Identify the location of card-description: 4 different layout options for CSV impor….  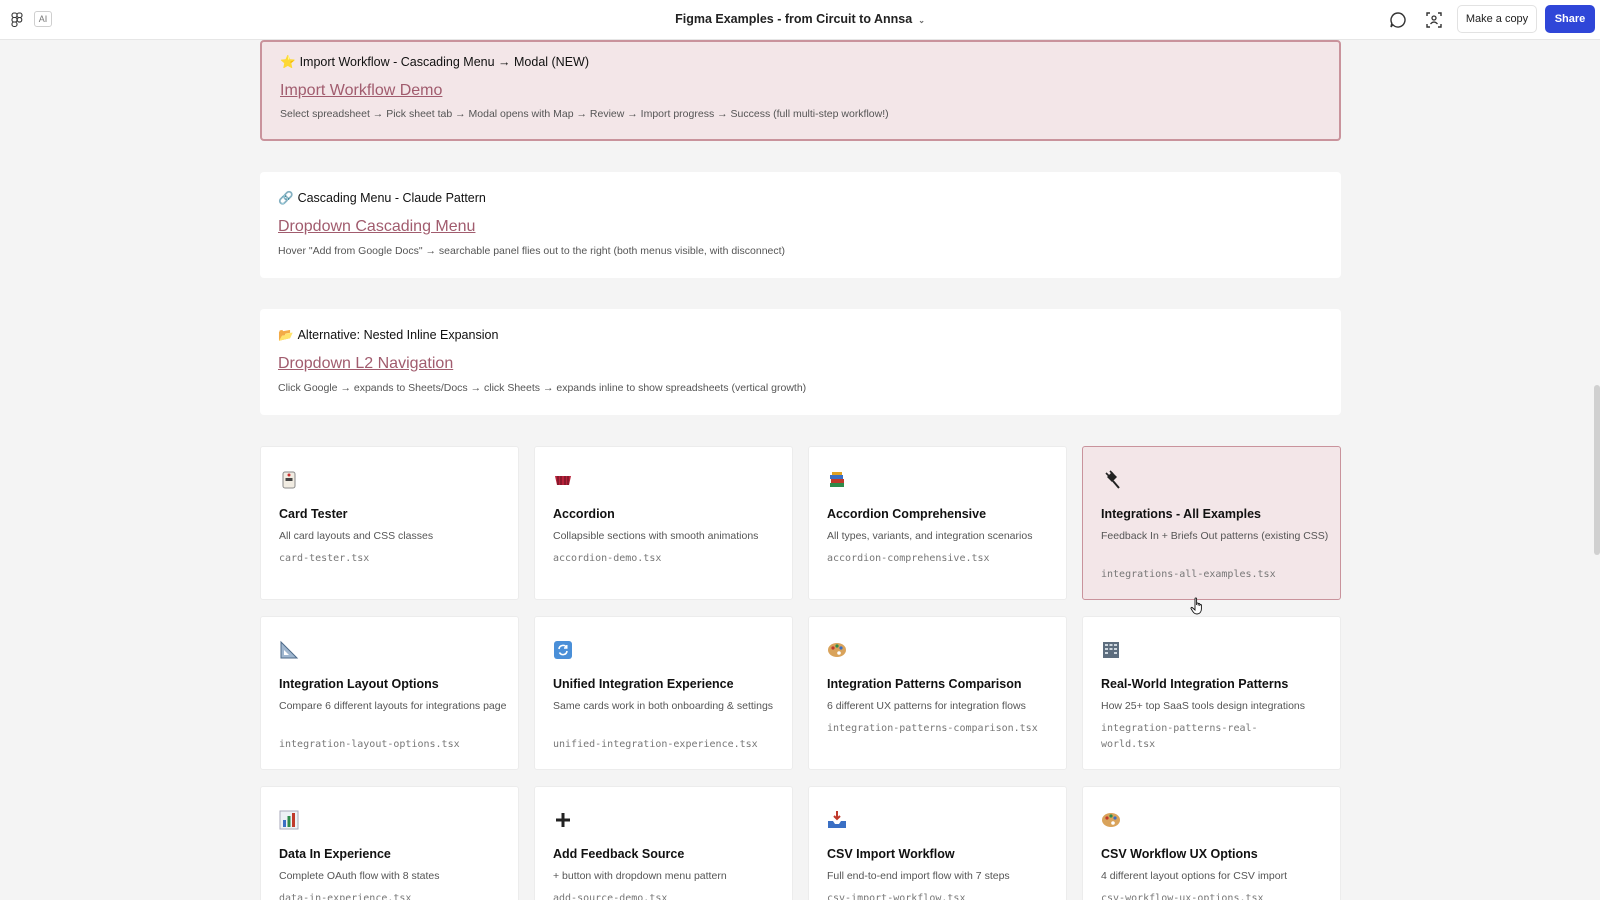
(1194, 876).